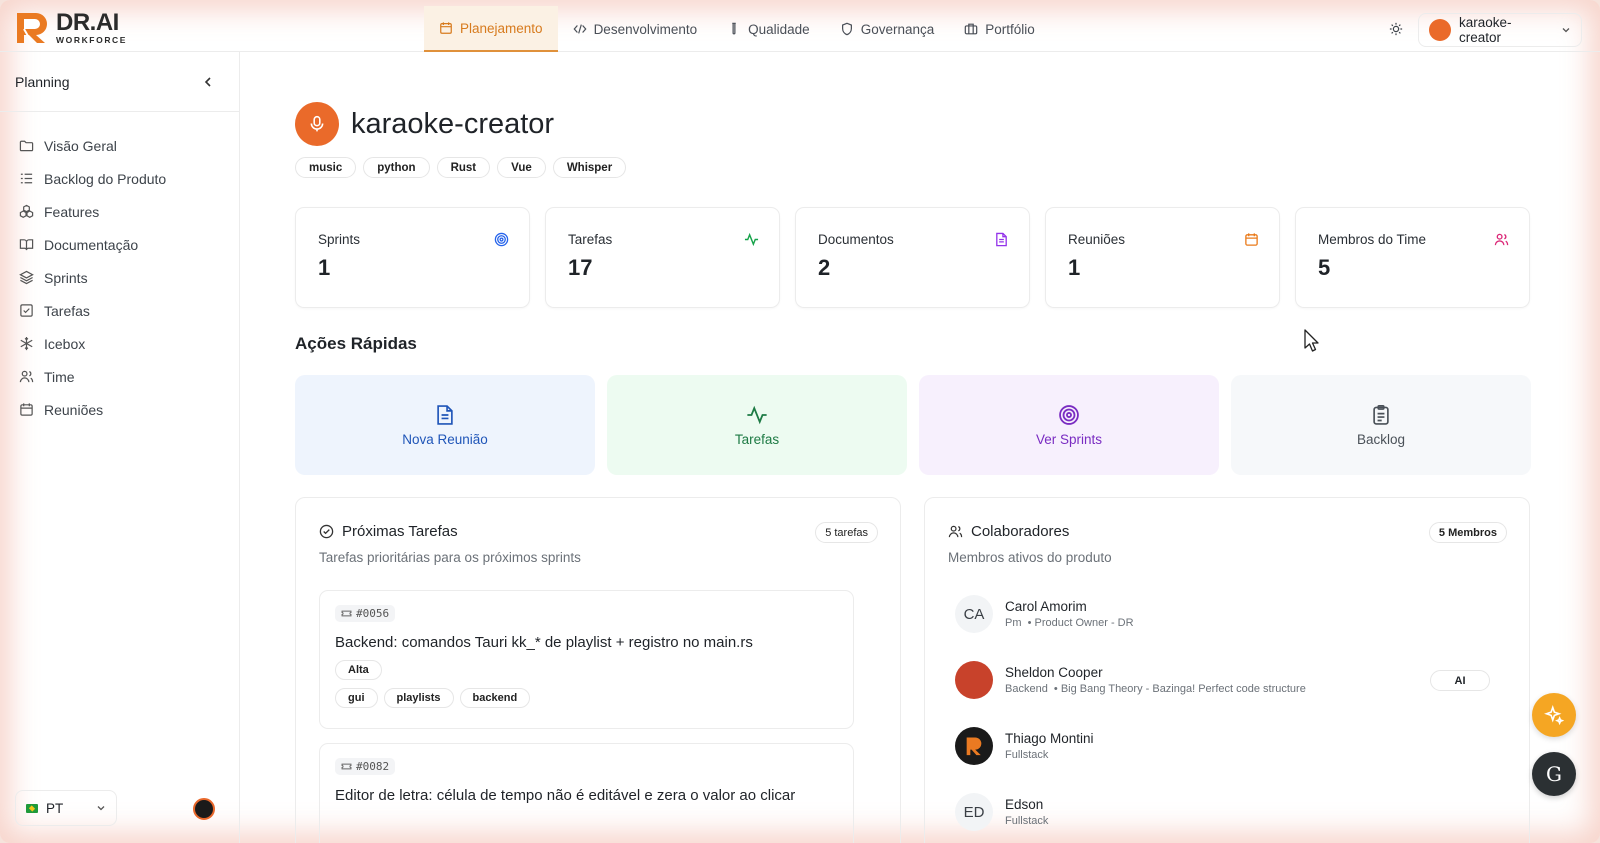 The image size is (1600, 843). What do you see at coordinates (119, 310) in the screenshot?
I see `sidebar-item-tarefas: Tarefas` at bounding box center [119, 310].